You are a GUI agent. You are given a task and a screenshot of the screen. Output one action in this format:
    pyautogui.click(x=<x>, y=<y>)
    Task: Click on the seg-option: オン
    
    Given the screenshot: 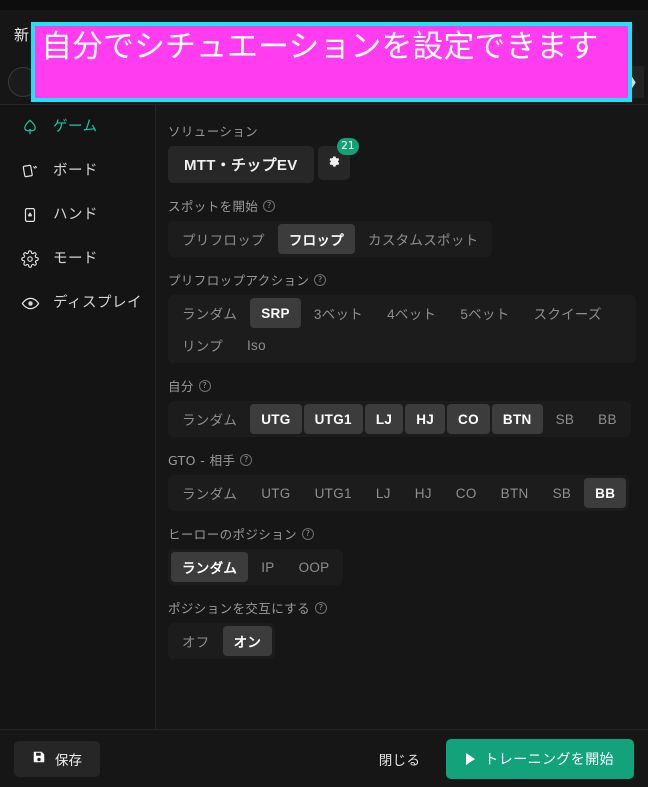 What is the action you would take?
    pyautogui.click(x=247, y=641)
    